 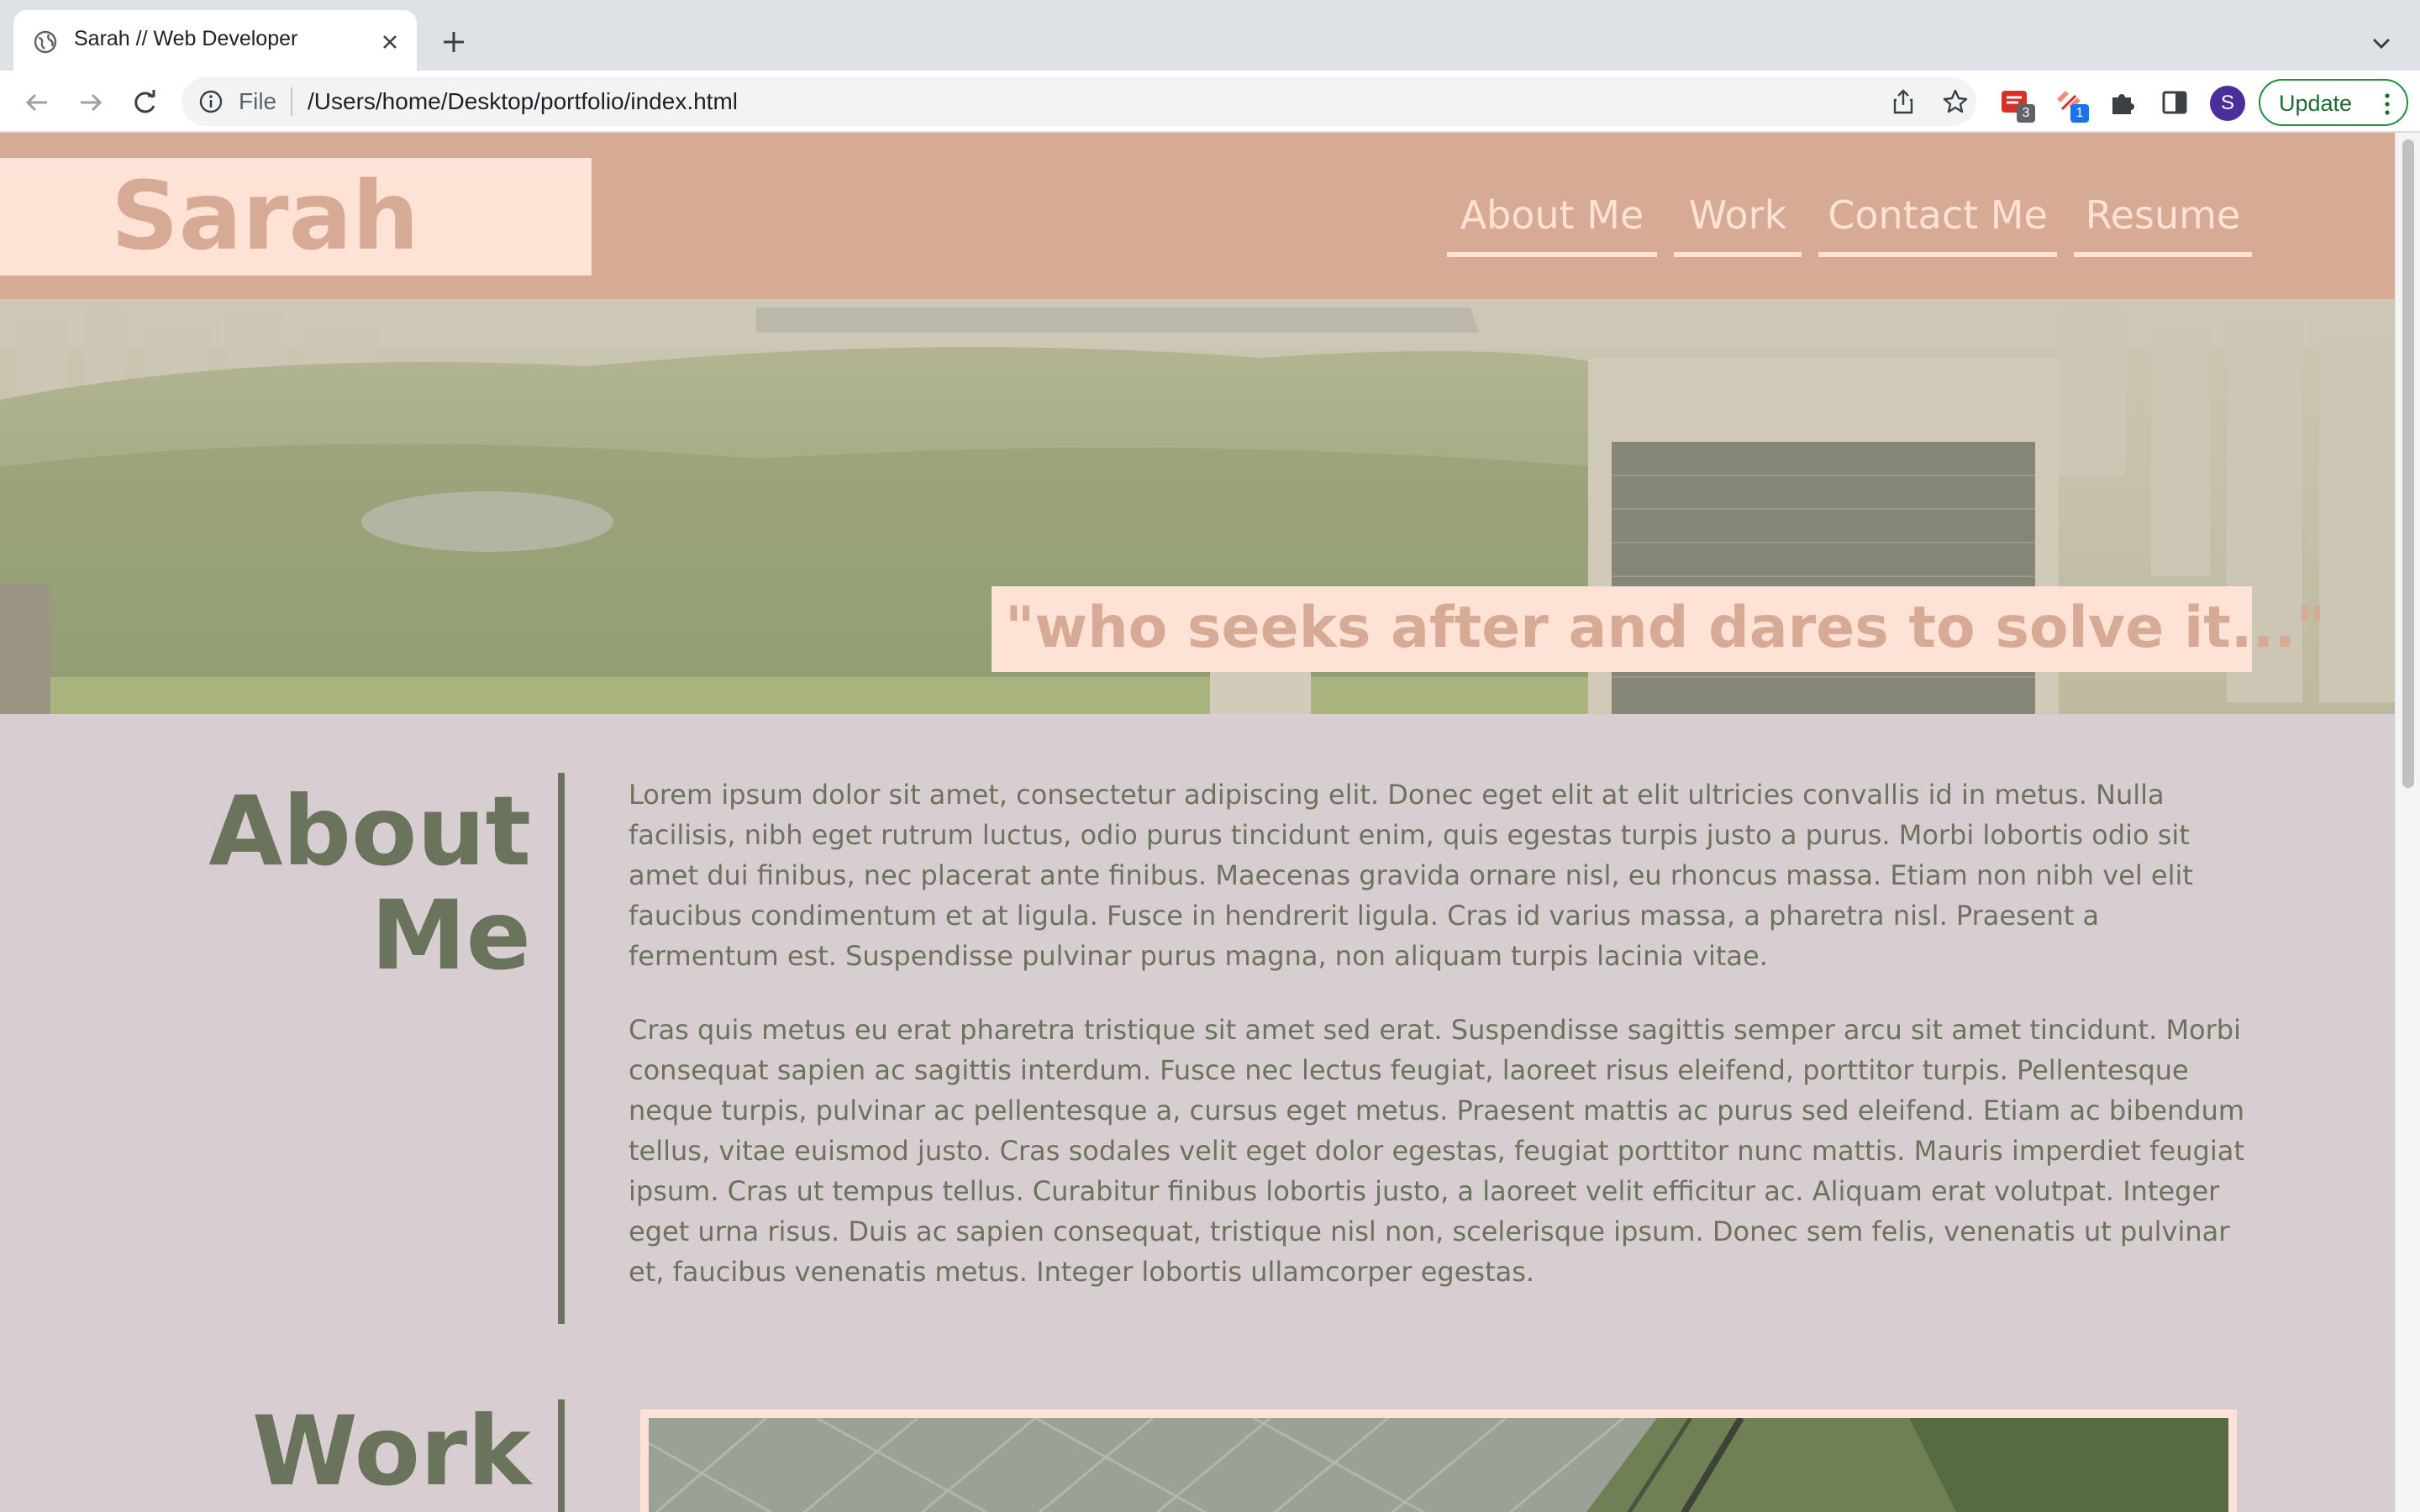 I want to click on info-icon, so click(x=211, y=101).